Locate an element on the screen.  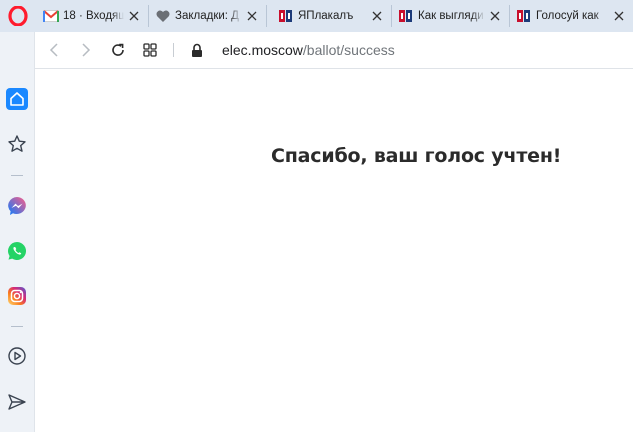
messenger-icon is located at coordinates (17, 206).